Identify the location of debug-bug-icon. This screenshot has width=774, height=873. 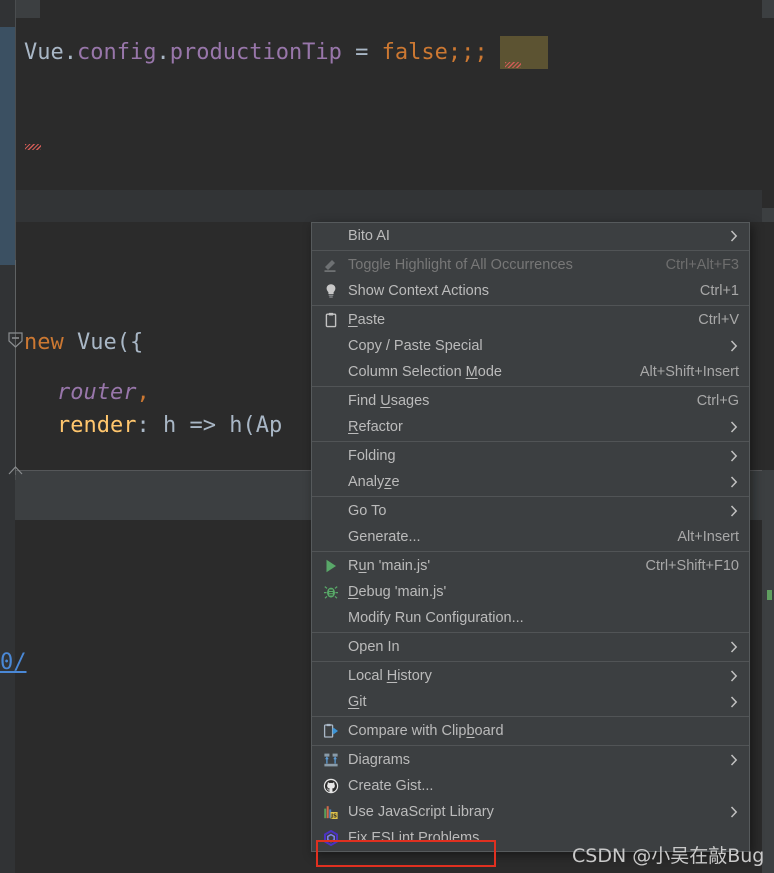
(331, 592).